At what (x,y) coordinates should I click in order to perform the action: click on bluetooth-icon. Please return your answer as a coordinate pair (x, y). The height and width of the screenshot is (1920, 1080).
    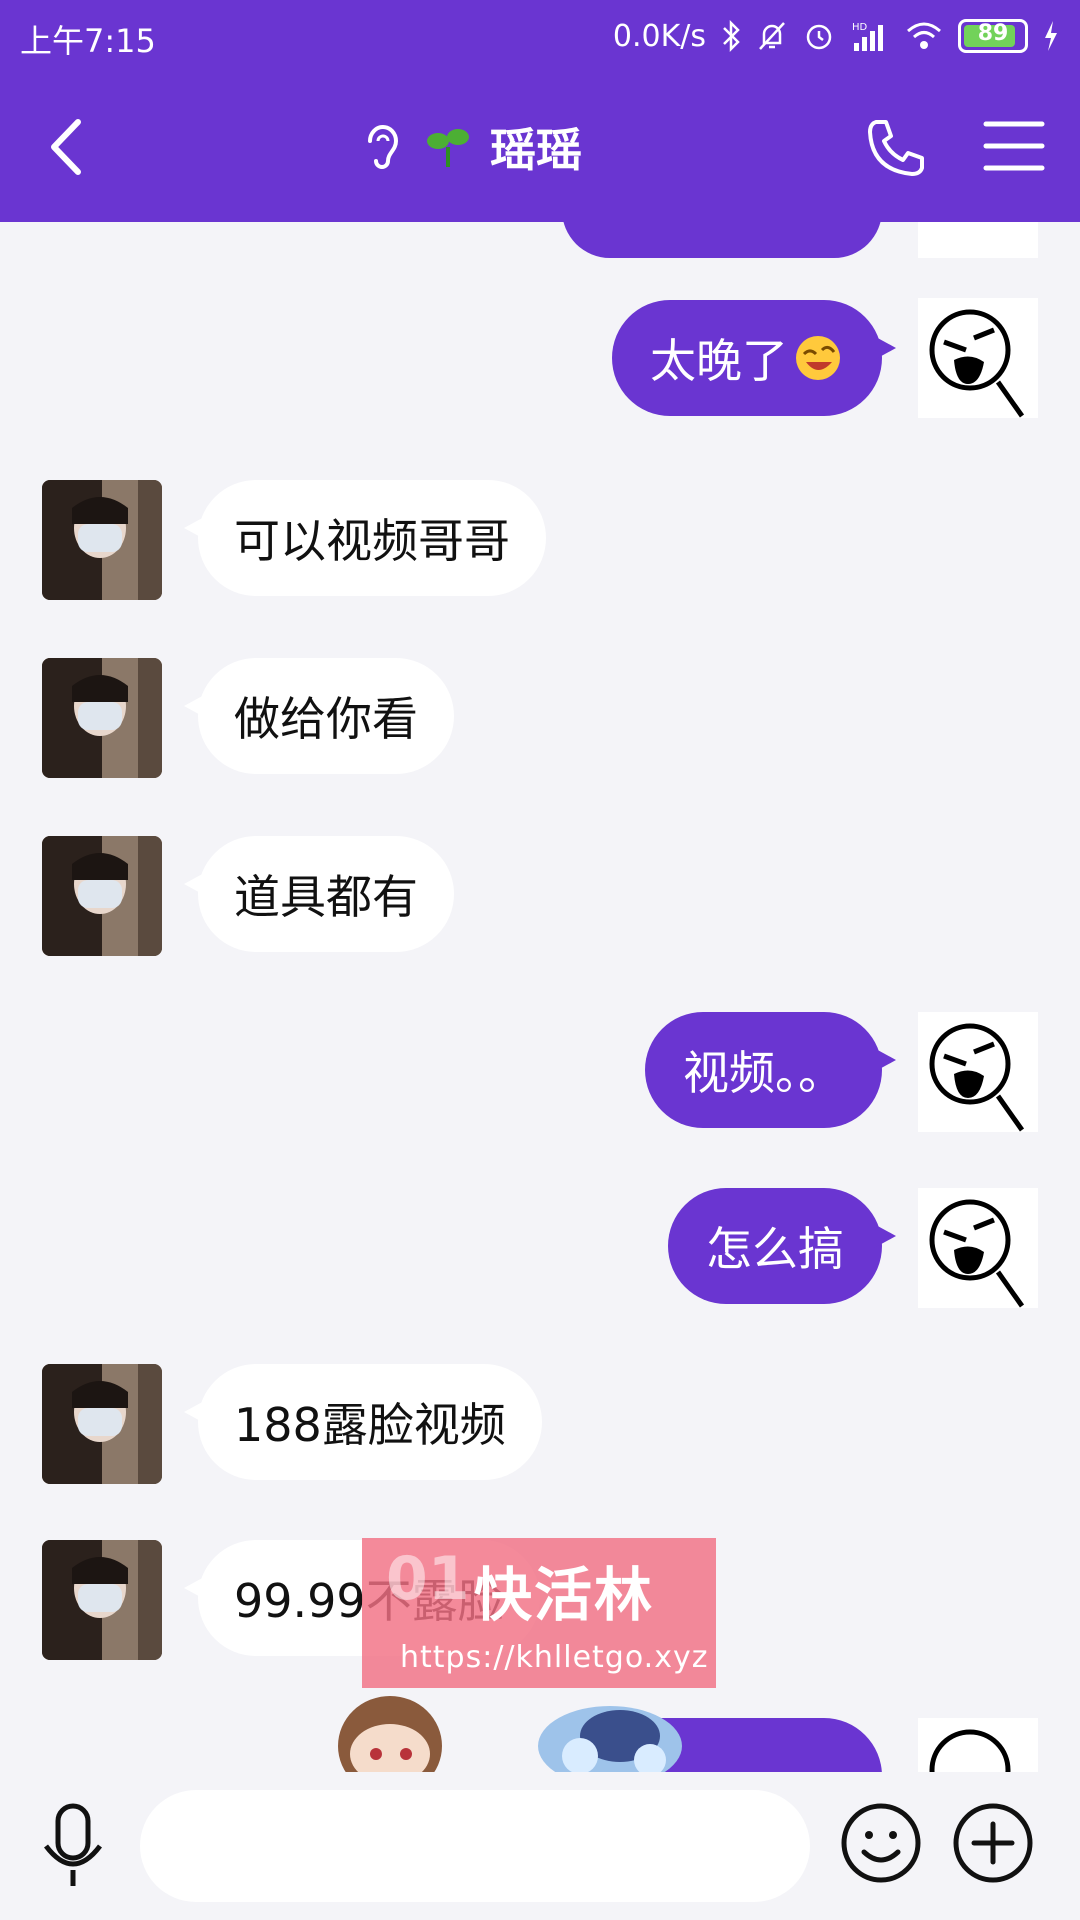
    Looking at the image, I should click on (731, 36).